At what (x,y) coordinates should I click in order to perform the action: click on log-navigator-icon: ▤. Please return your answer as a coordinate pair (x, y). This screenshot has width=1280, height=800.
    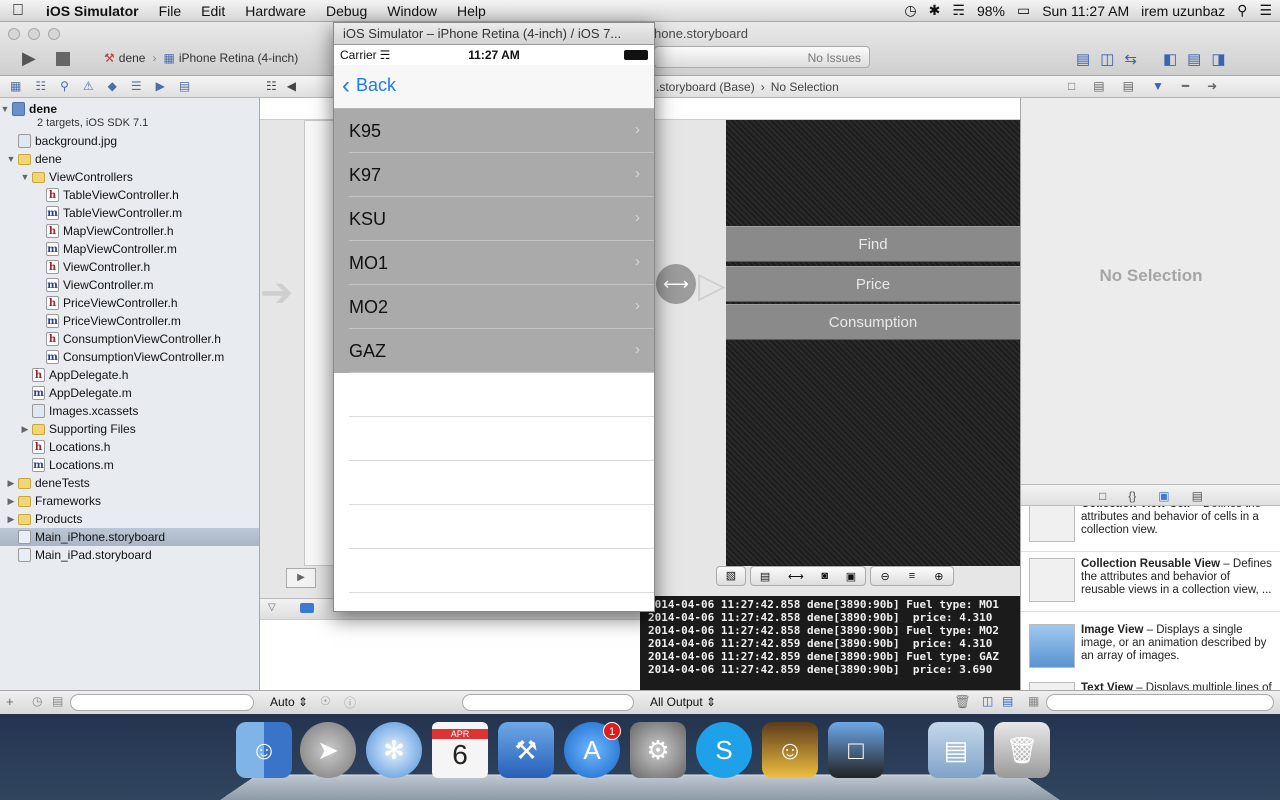
    Looking at the image, I should click on (184, 86).